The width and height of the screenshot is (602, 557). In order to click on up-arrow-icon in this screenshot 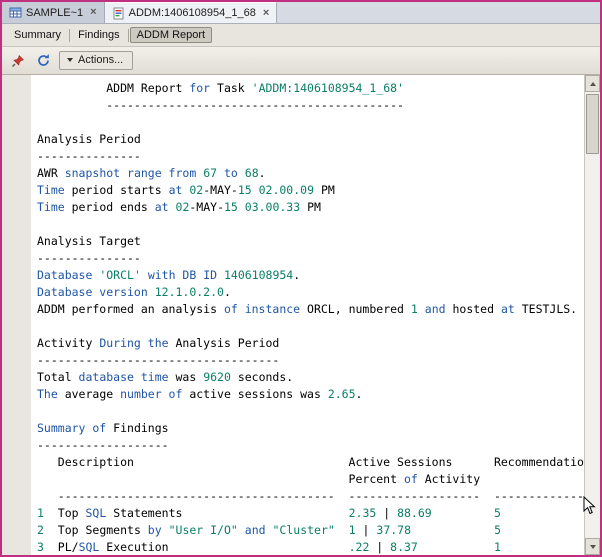, I will do `click(592, 83)`.